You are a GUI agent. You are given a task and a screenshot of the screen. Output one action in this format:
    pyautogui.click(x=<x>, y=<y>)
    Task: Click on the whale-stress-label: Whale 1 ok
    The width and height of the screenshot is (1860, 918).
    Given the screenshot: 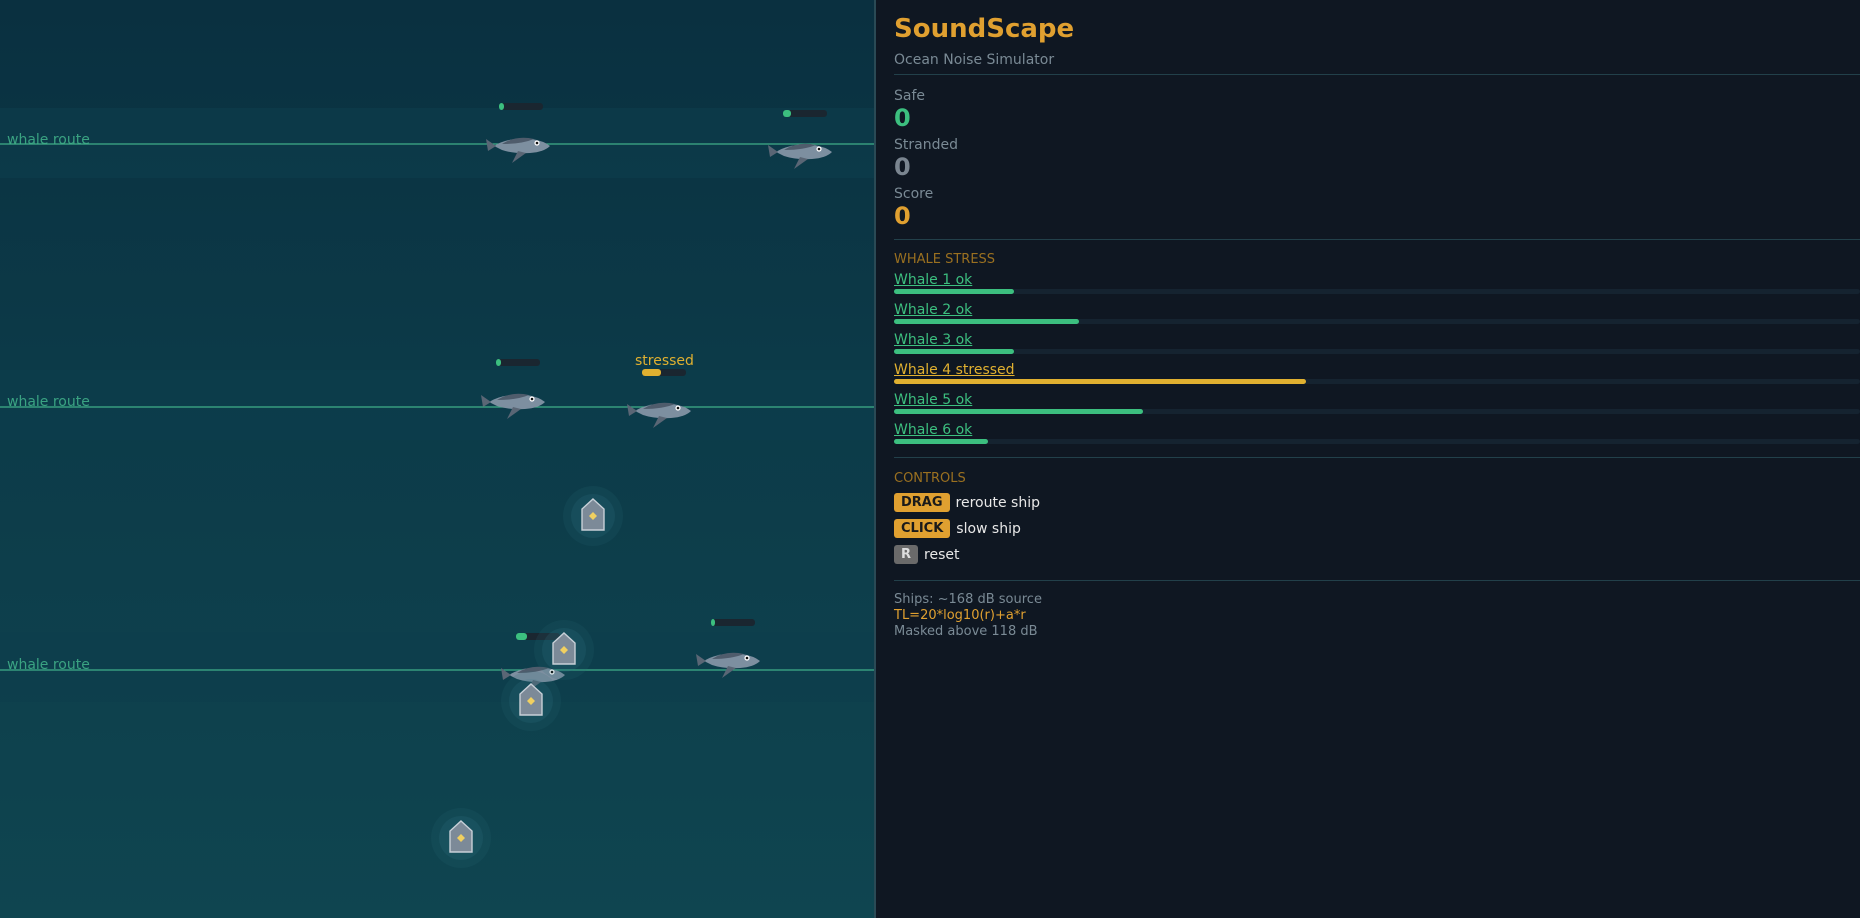 What is the action you would take?
    pyautogui.click(x=933, y=280)
    